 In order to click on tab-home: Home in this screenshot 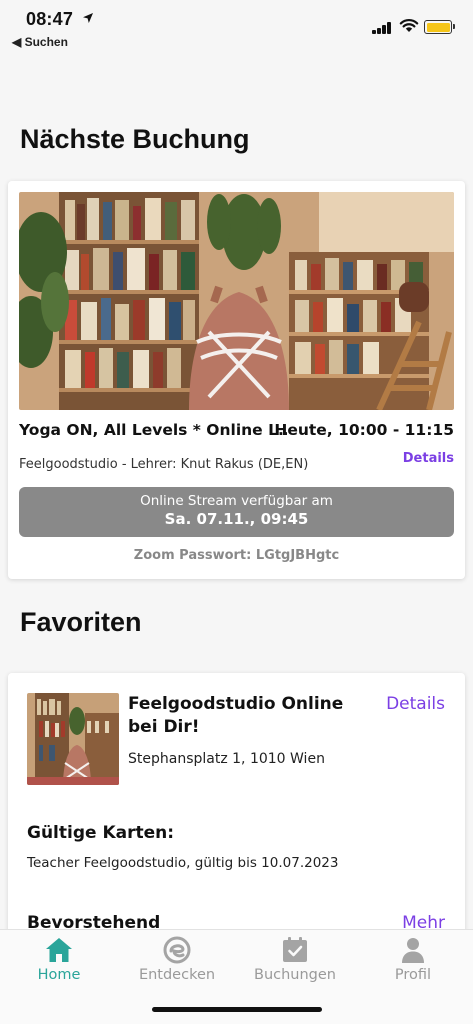, I will do `click(59, 962)`.